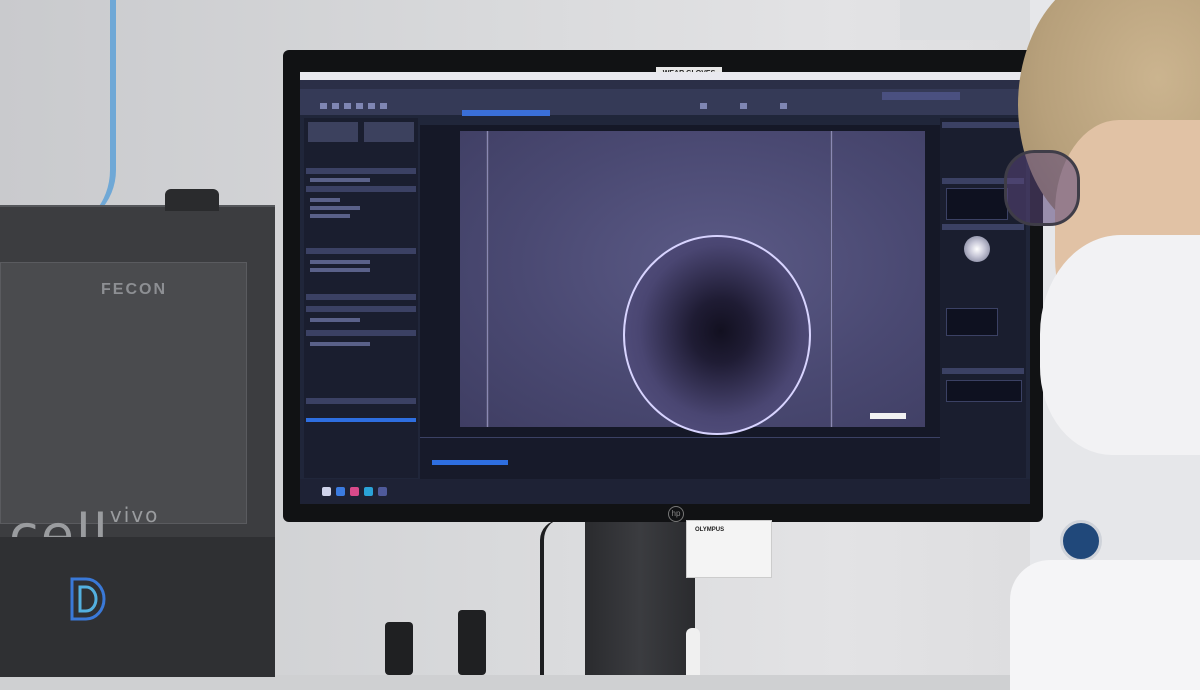 The image size is (1200, 690). I want to click on face-mask, so click(1120, 345).